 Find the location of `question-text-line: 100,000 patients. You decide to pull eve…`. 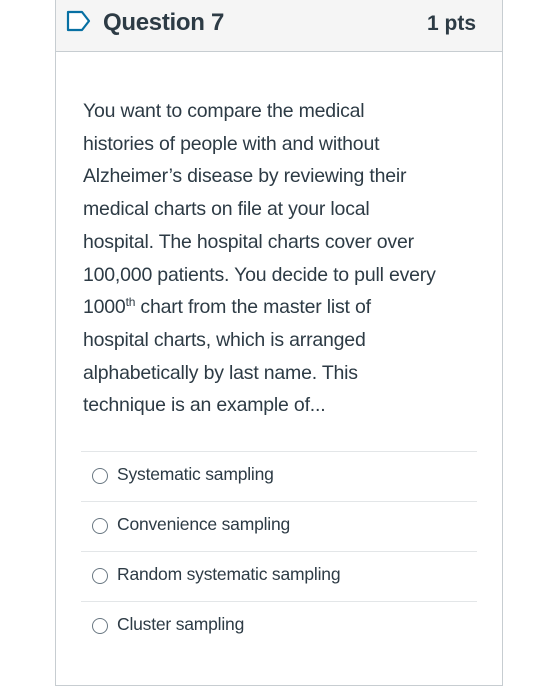

question-text-line: 100,000 patients. You decide to pull eve… is located at coordinates (259, 274).